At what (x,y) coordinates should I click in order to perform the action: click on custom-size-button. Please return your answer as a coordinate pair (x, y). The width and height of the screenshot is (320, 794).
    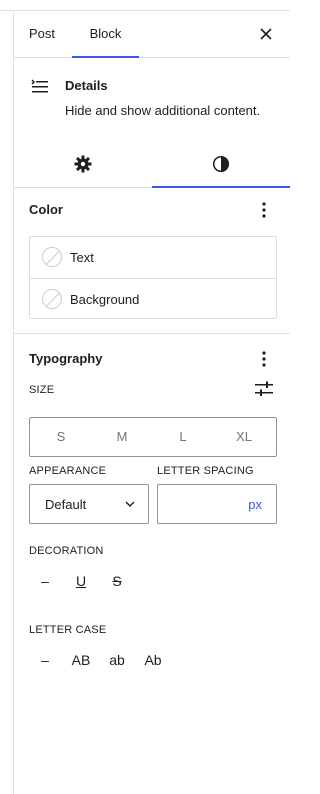
    Looking at the image, I should click on (264, 389).